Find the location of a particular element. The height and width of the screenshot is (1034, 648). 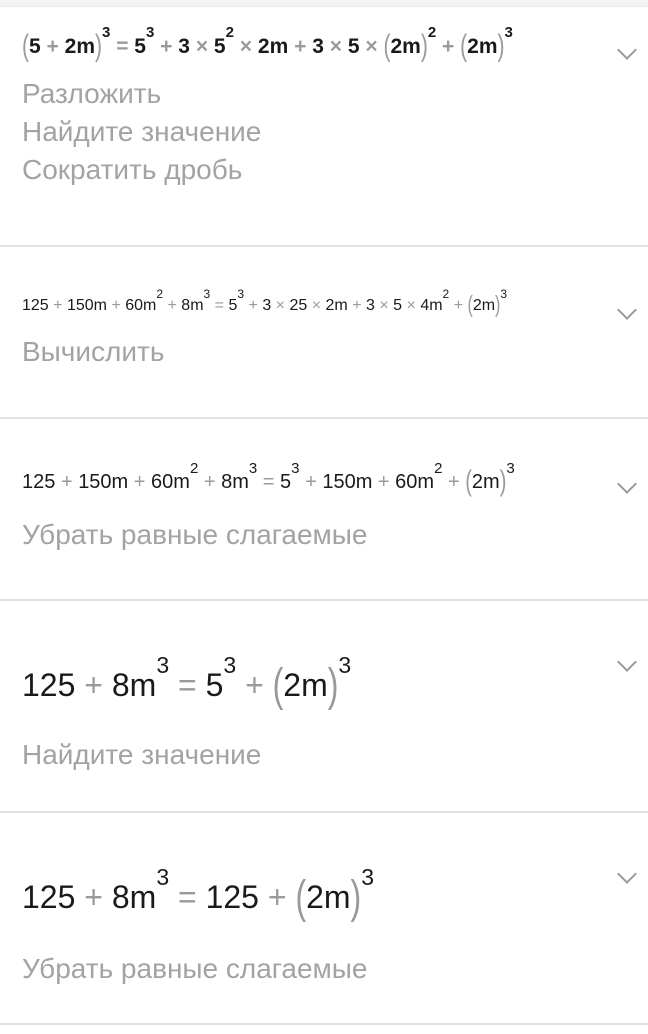

top-edge is located at coordinates (324, 3).